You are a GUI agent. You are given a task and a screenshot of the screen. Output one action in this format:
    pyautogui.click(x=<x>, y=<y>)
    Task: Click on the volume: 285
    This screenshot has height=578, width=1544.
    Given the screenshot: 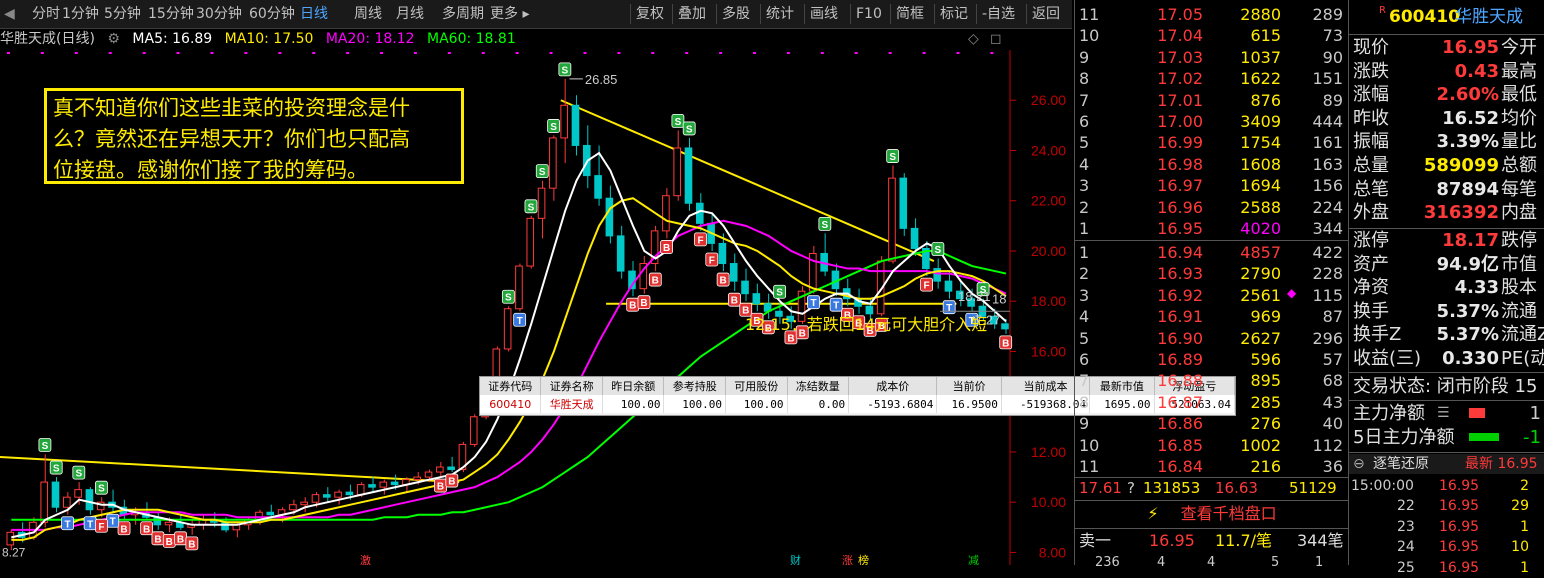 What is the action you would take?
    pyautogui.click(x=1265, y=402)
    